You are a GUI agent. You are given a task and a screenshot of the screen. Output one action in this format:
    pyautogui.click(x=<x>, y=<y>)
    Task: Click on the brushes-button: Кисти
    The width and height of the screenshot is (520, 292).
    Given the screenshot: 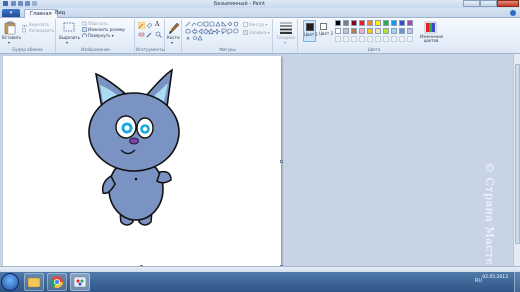 What is the action you would take?
    pyautogui.click(x=173, y=37)
    